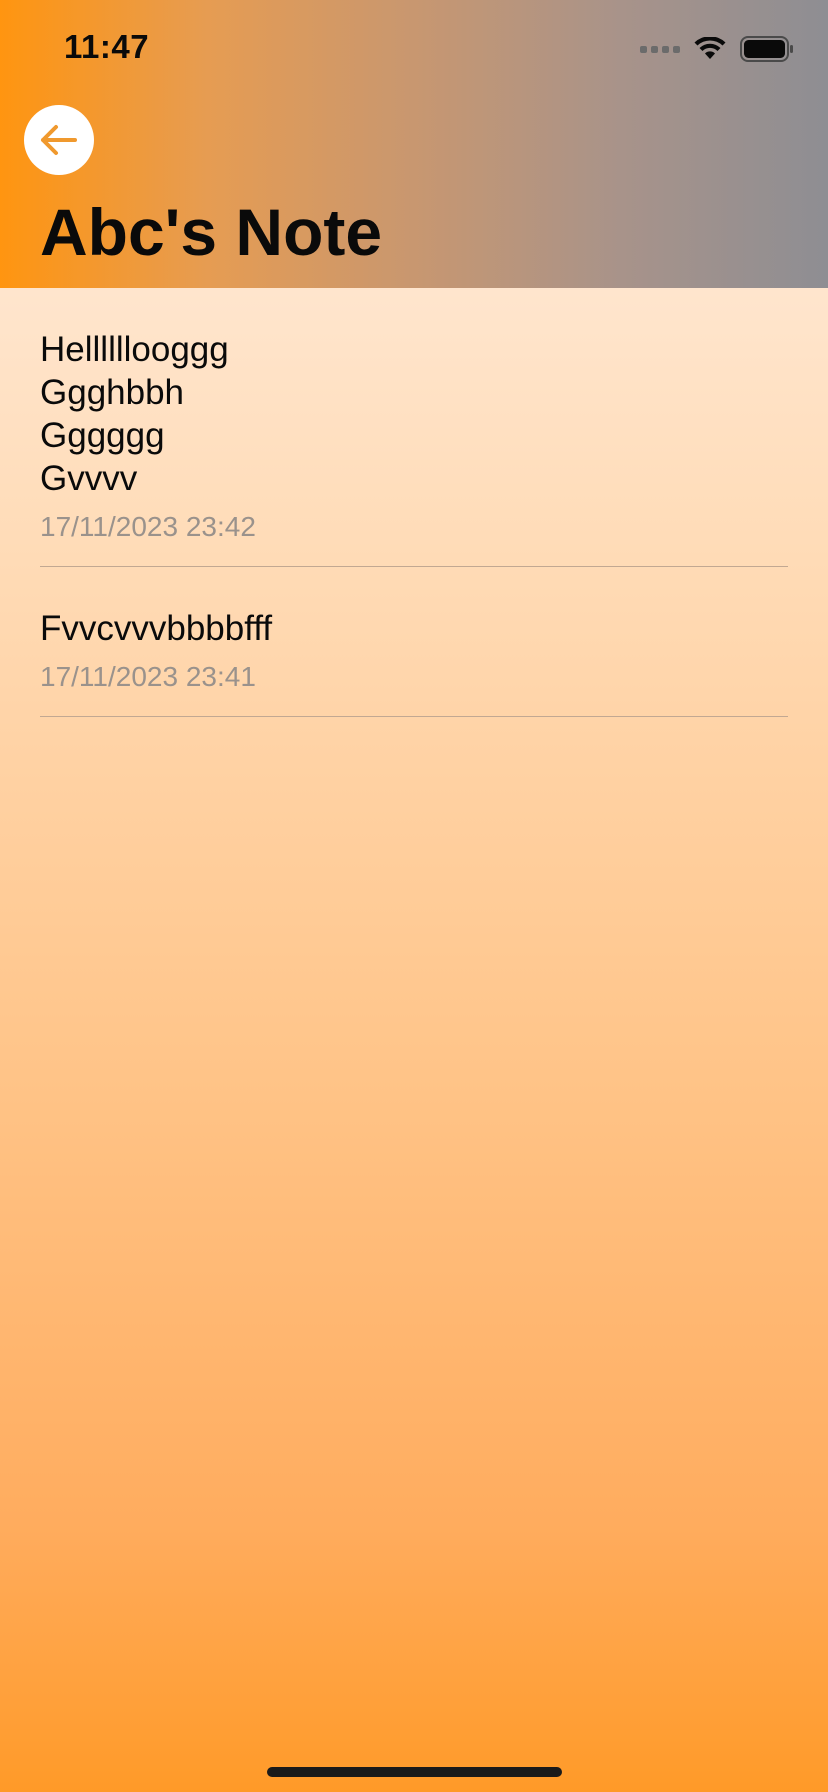 The width and height of the screenshot is (828, 1792). Describe the element at coordinates (660, 49) in the screenshot. I see `cellular-signal-icon` at that location.